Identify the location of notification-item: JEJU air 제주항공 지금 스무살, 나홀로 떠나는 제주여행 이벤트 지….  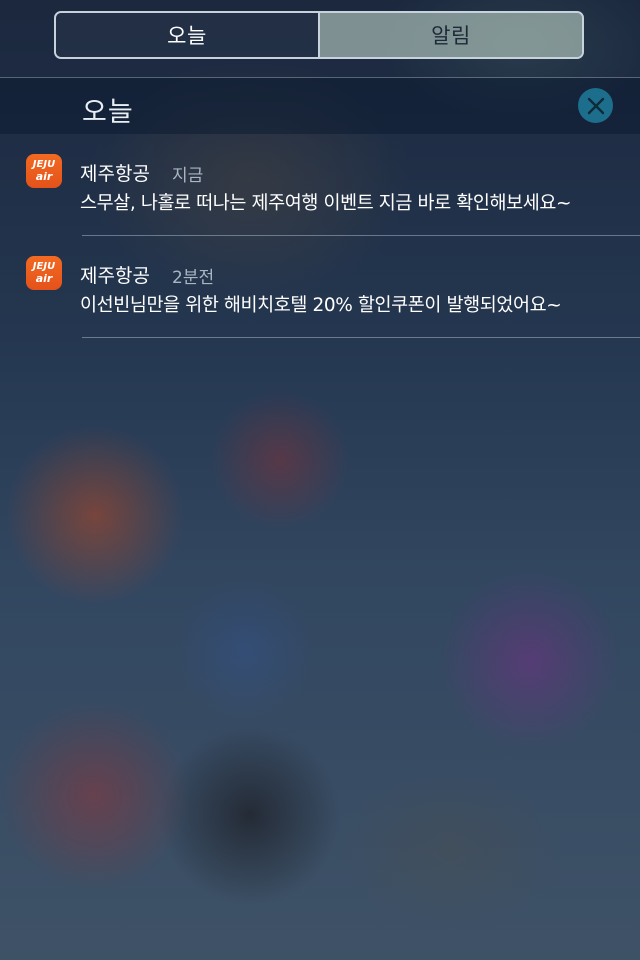
(320, 194).